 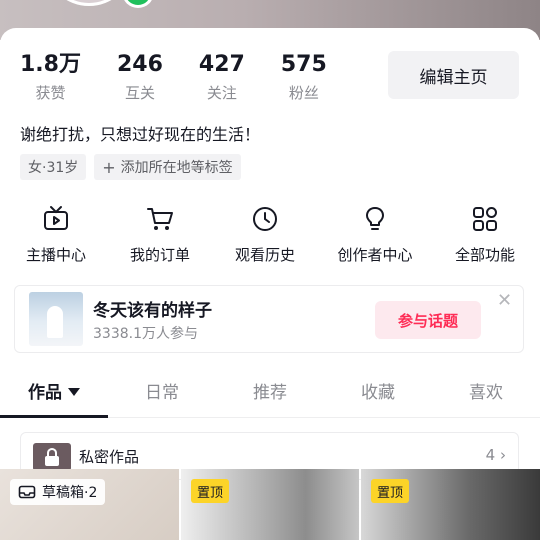 I want to click on close-icon: ✕, so click(x=504, y=300).